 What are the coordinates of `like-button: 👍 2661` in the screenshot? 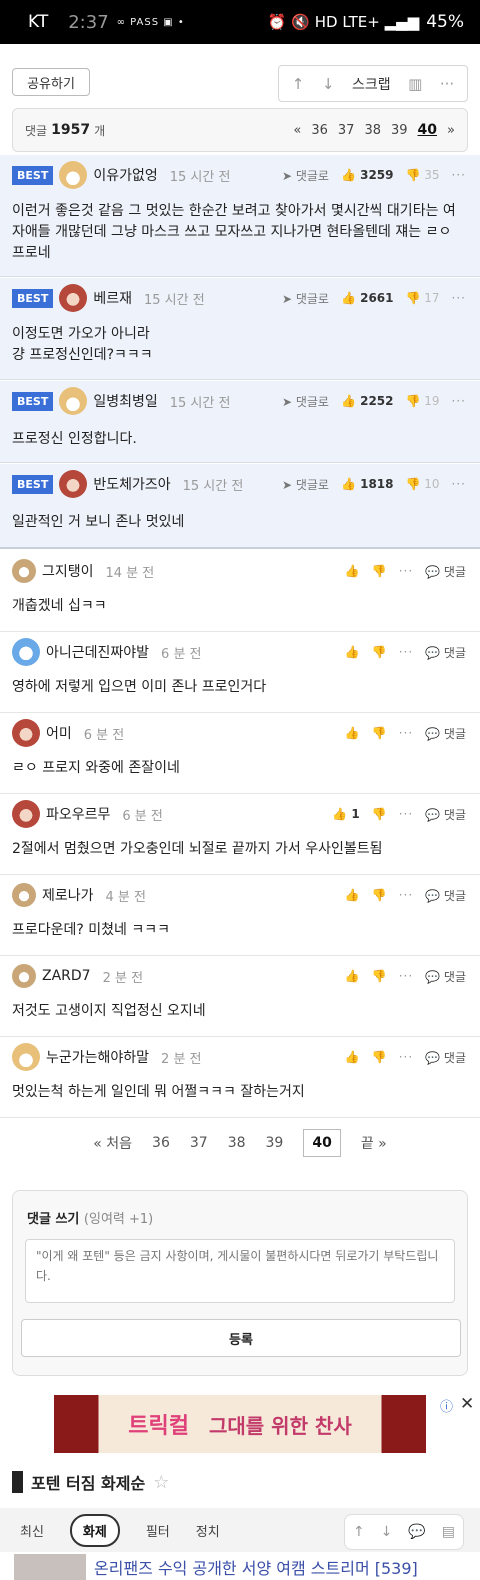 It's located at (367, 298).